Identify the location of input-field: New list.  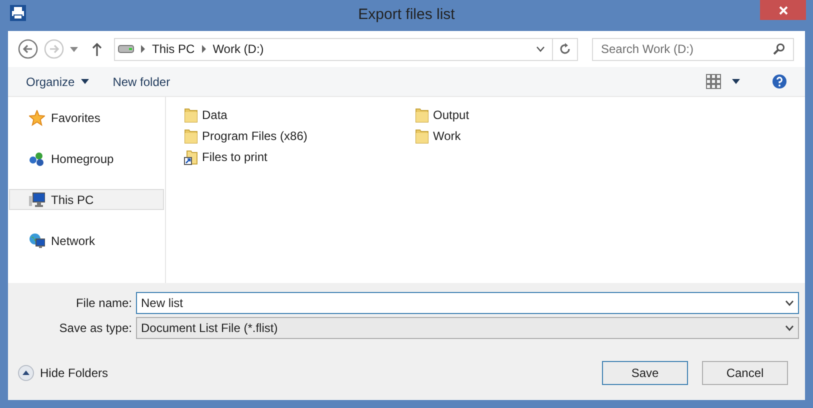
(467, 303).